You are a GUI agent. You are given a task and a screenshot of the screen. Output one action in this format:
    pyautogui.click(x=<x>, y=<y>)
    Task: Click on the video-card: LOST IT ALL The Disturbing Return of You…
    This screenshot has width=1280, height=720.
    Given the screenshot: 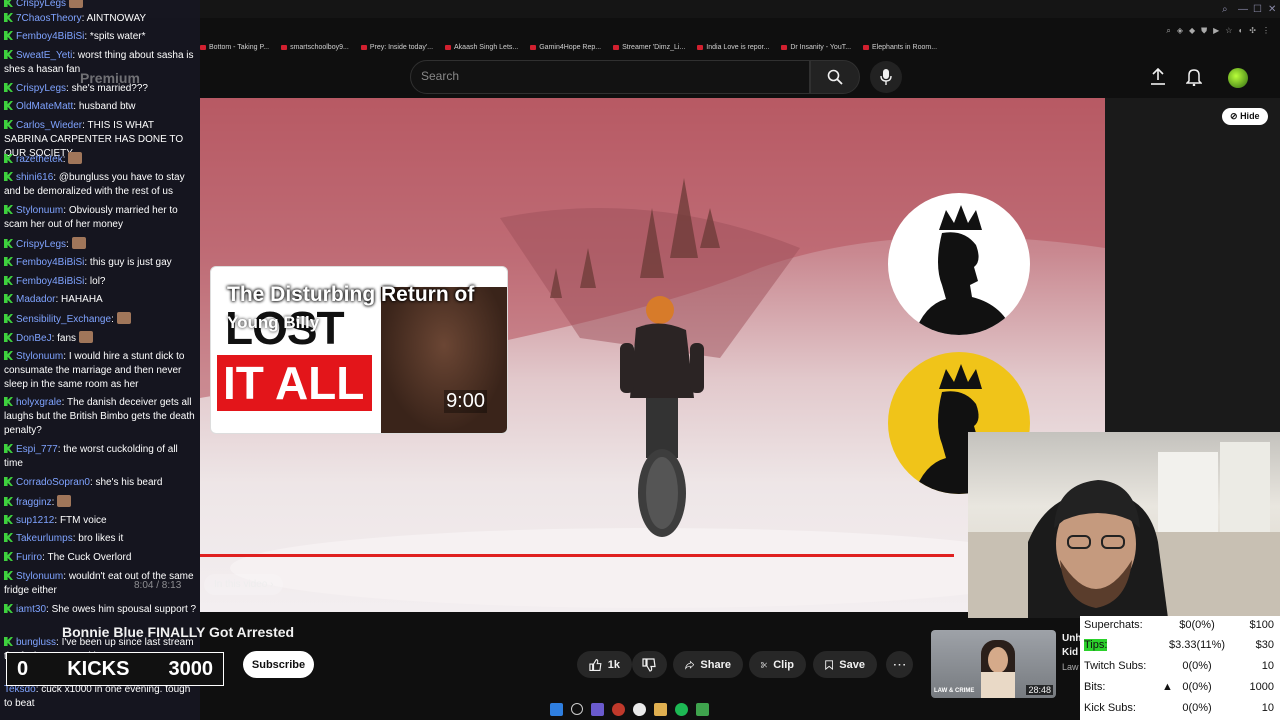 What is the action you would take?
    pyautogui.click(x=359, y=350)
    